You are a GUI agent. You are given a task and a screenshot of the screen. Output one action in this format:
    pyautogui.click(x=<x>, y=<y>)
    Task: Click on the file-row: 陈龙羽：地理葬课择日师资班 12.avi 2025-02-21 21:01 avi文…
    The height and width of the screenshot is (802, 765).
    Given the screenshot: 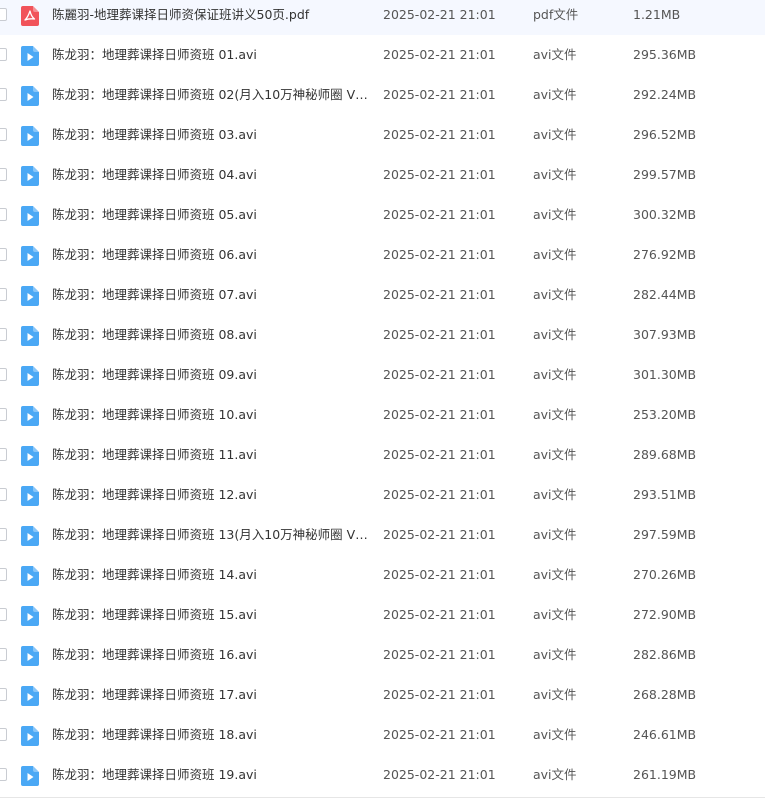 What is the action you would take?
    pyautogui.click(x=382, y=495)
    